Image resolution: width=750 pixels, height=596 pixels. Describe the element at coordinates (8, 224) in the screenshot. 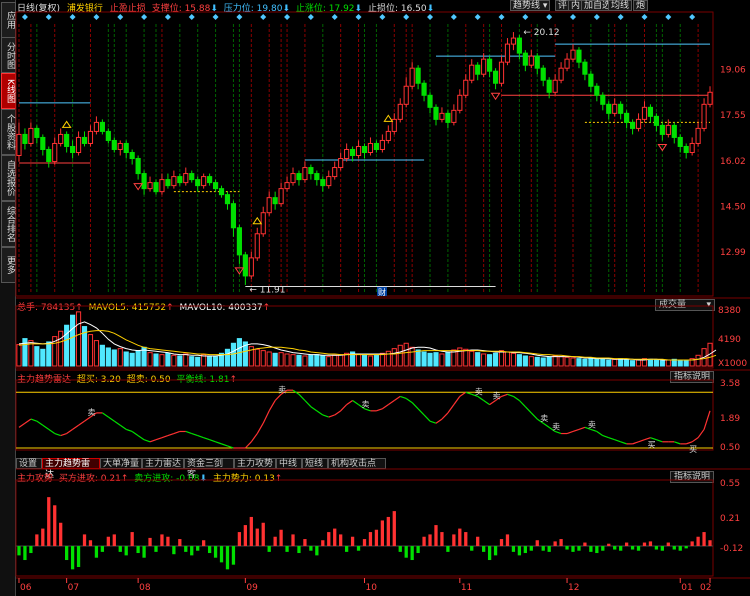

I see `sidebar-button-5: 综合排名` at that location.